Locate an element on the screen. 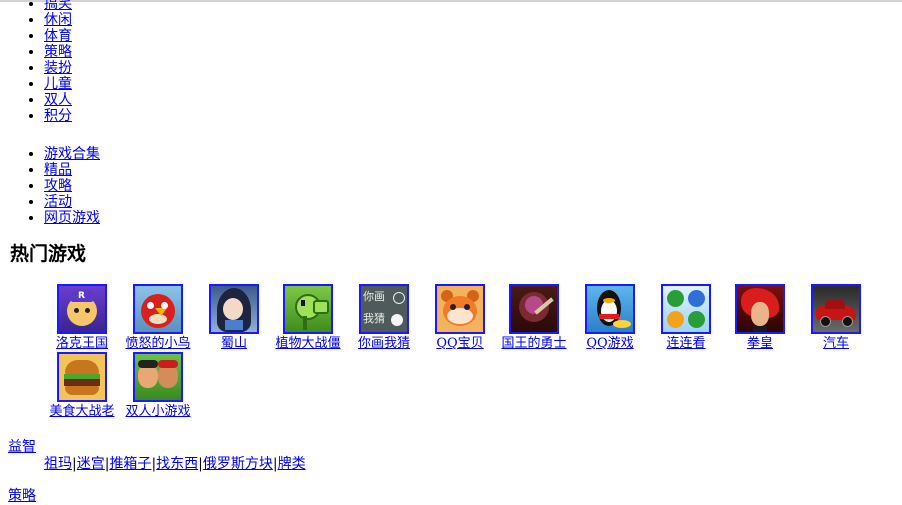 The width and height of the screenshot is (902, 505). category-item: 搞笑 is located at coordinates (58, 6).